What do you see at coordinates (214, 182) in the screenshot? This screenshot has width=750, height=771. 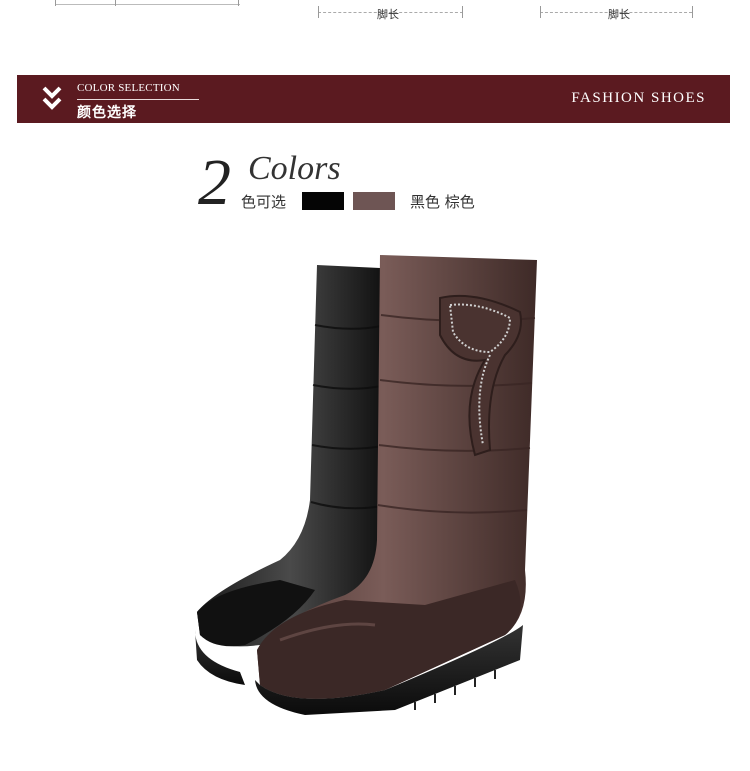 I see `color-count: 2` at bounding box center [214, 182].